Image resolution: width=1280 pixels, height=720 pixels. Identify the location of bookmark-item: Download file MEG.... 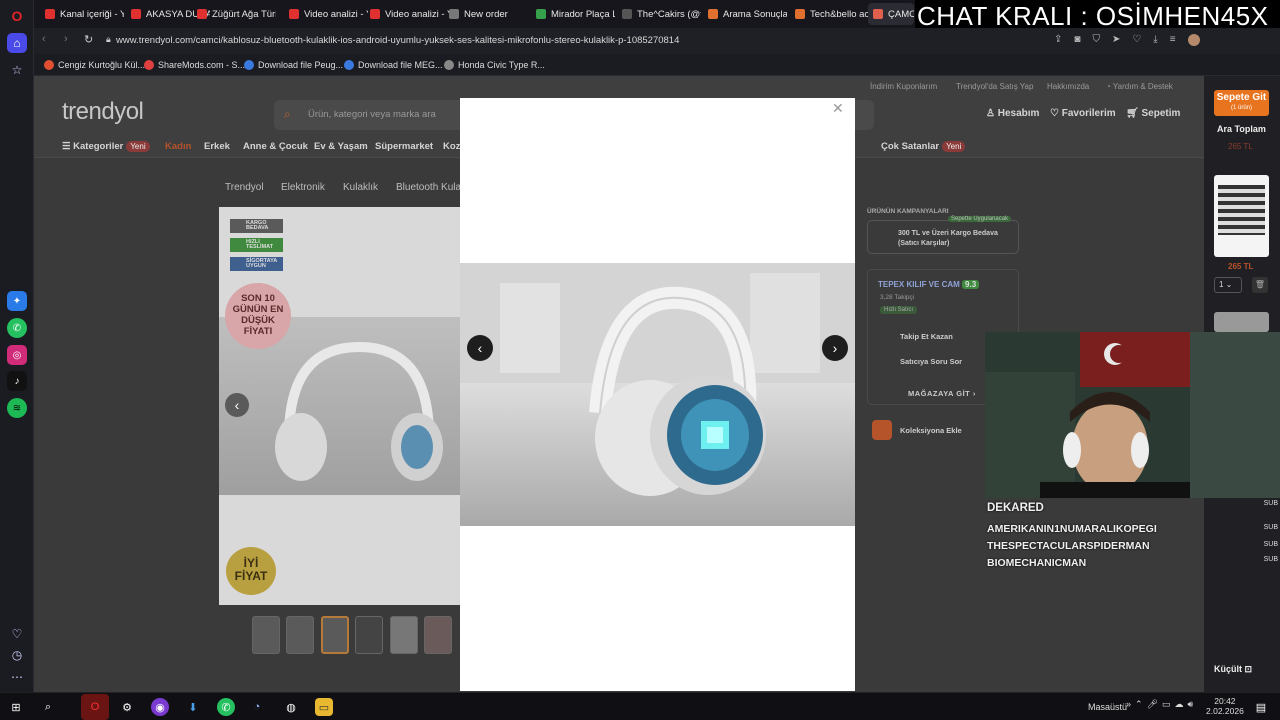
(393, 65).